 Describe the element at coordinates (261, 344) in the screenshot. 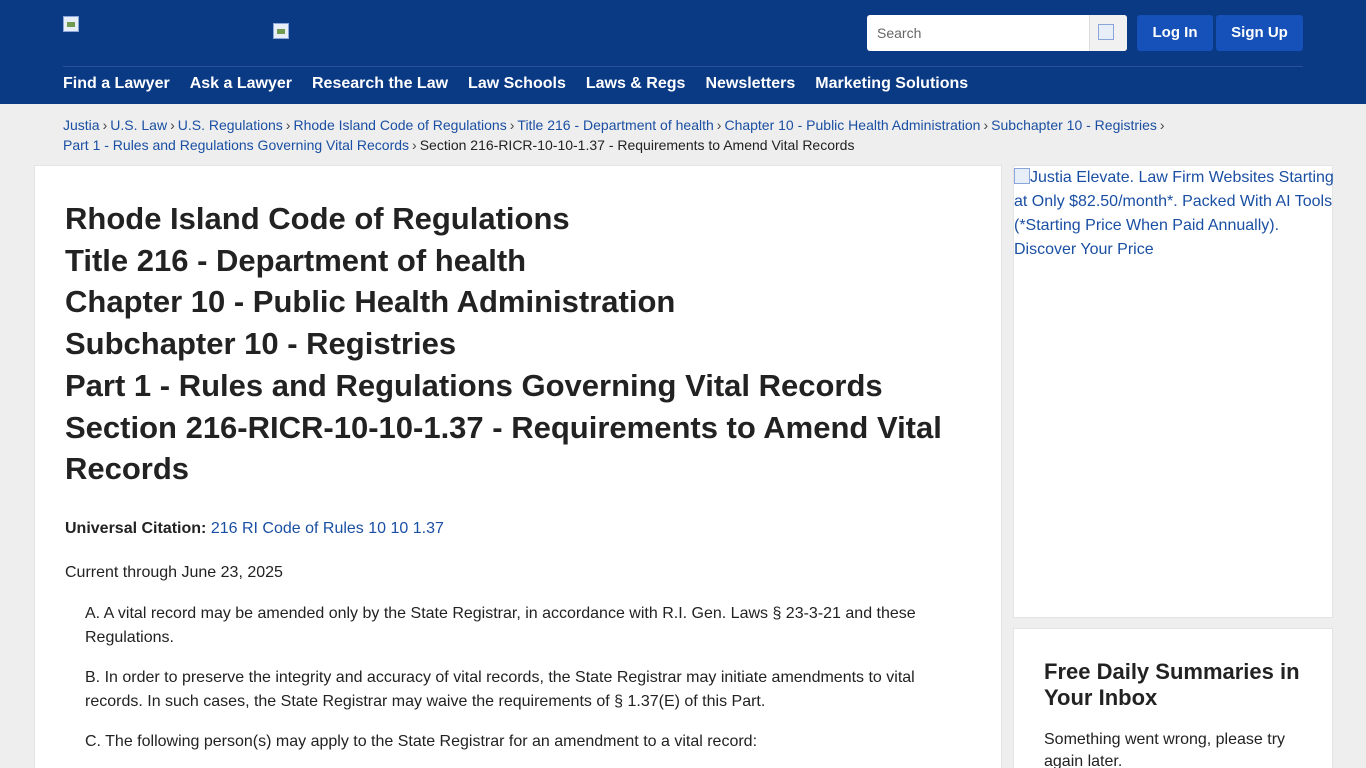

I see `title-line: Subchapter 10 - Registries` at that location.